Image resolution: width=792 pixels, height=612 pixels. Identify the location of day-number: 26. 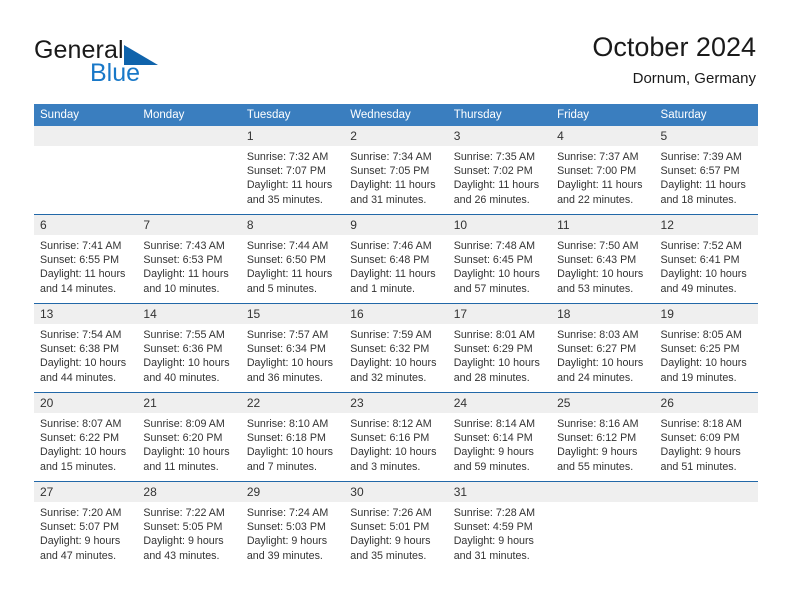
(706, 403).